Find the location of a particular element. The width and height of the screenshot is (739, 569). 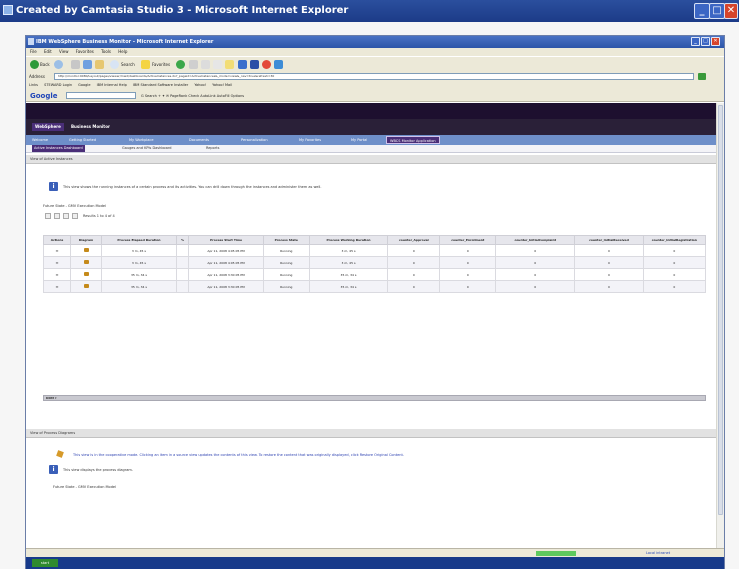

discuss-icon is located at coordinates (242, 64).